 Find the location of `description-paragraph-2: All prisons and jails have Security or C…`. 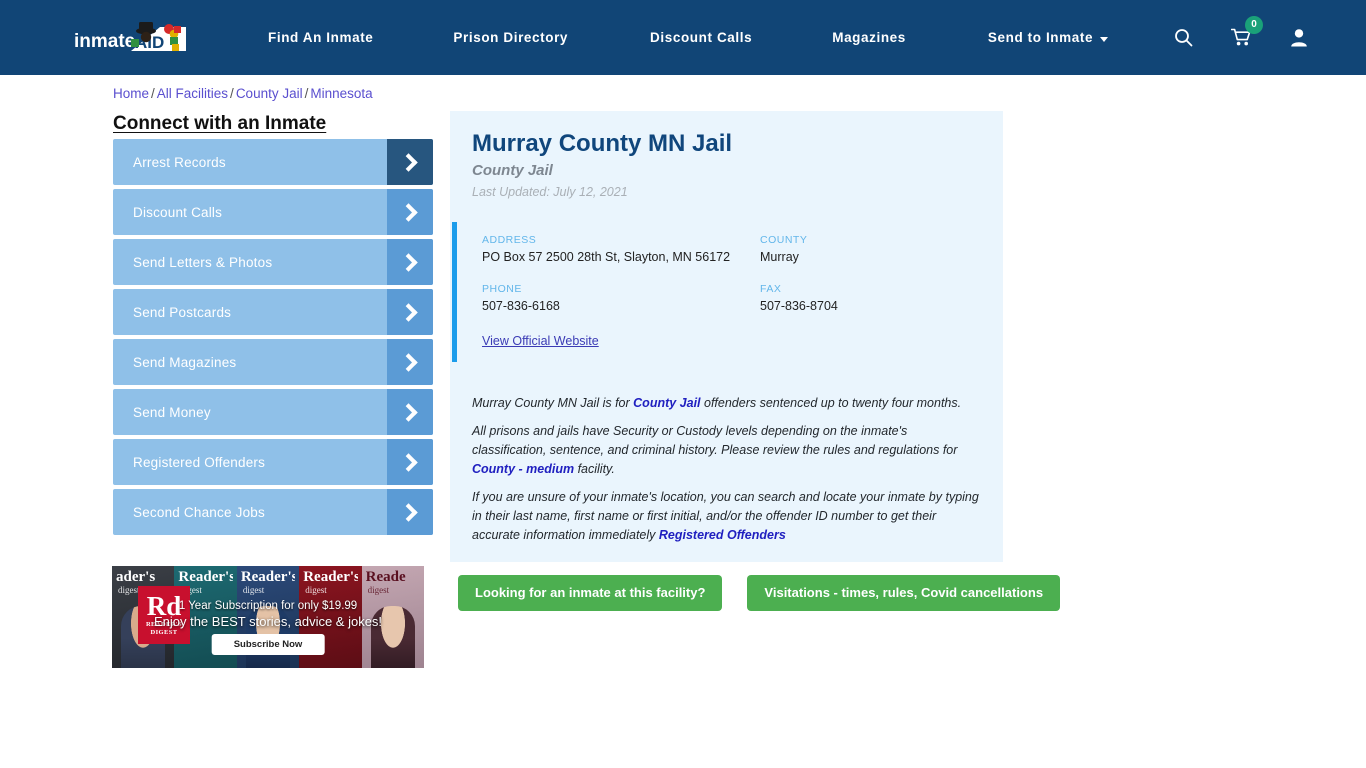

description-paragraph-2: All prisons and jails have Security or C… is located at coordinates (727, 450).